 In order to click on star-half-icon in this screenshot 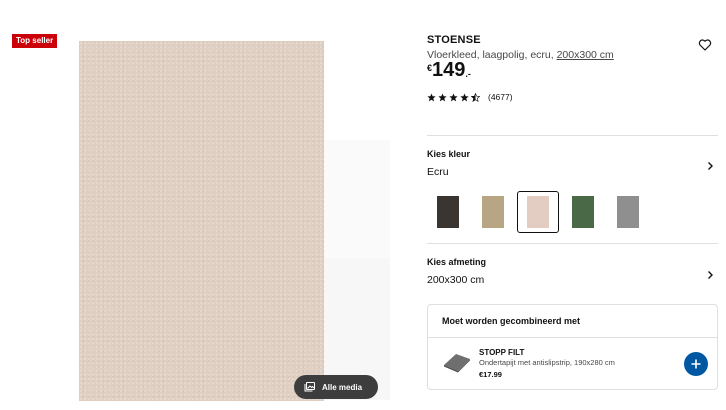, I will do `click(475, 97)`.